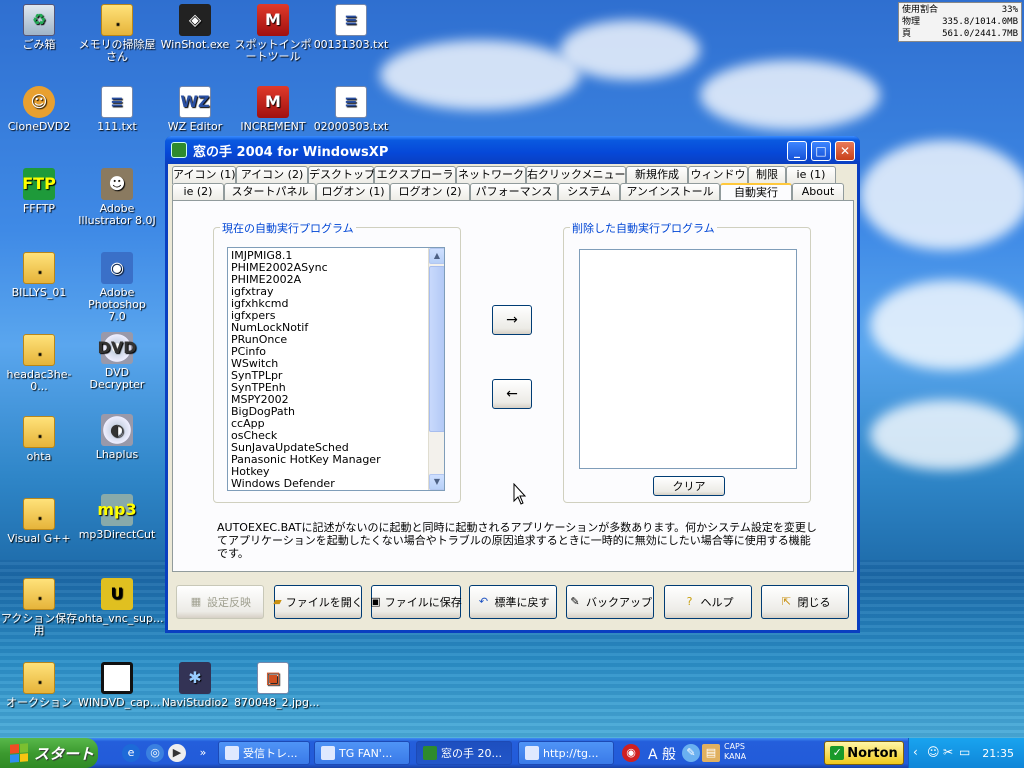  What do you see at coordinates (436, 349) in the screenshot?
I see `scroll-thumb` at bounding box center [436, 349].